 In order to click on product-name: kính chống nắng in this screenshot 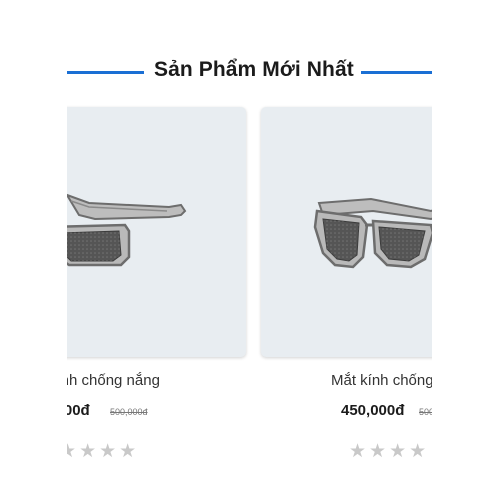, I will do `click(113, 380)`.